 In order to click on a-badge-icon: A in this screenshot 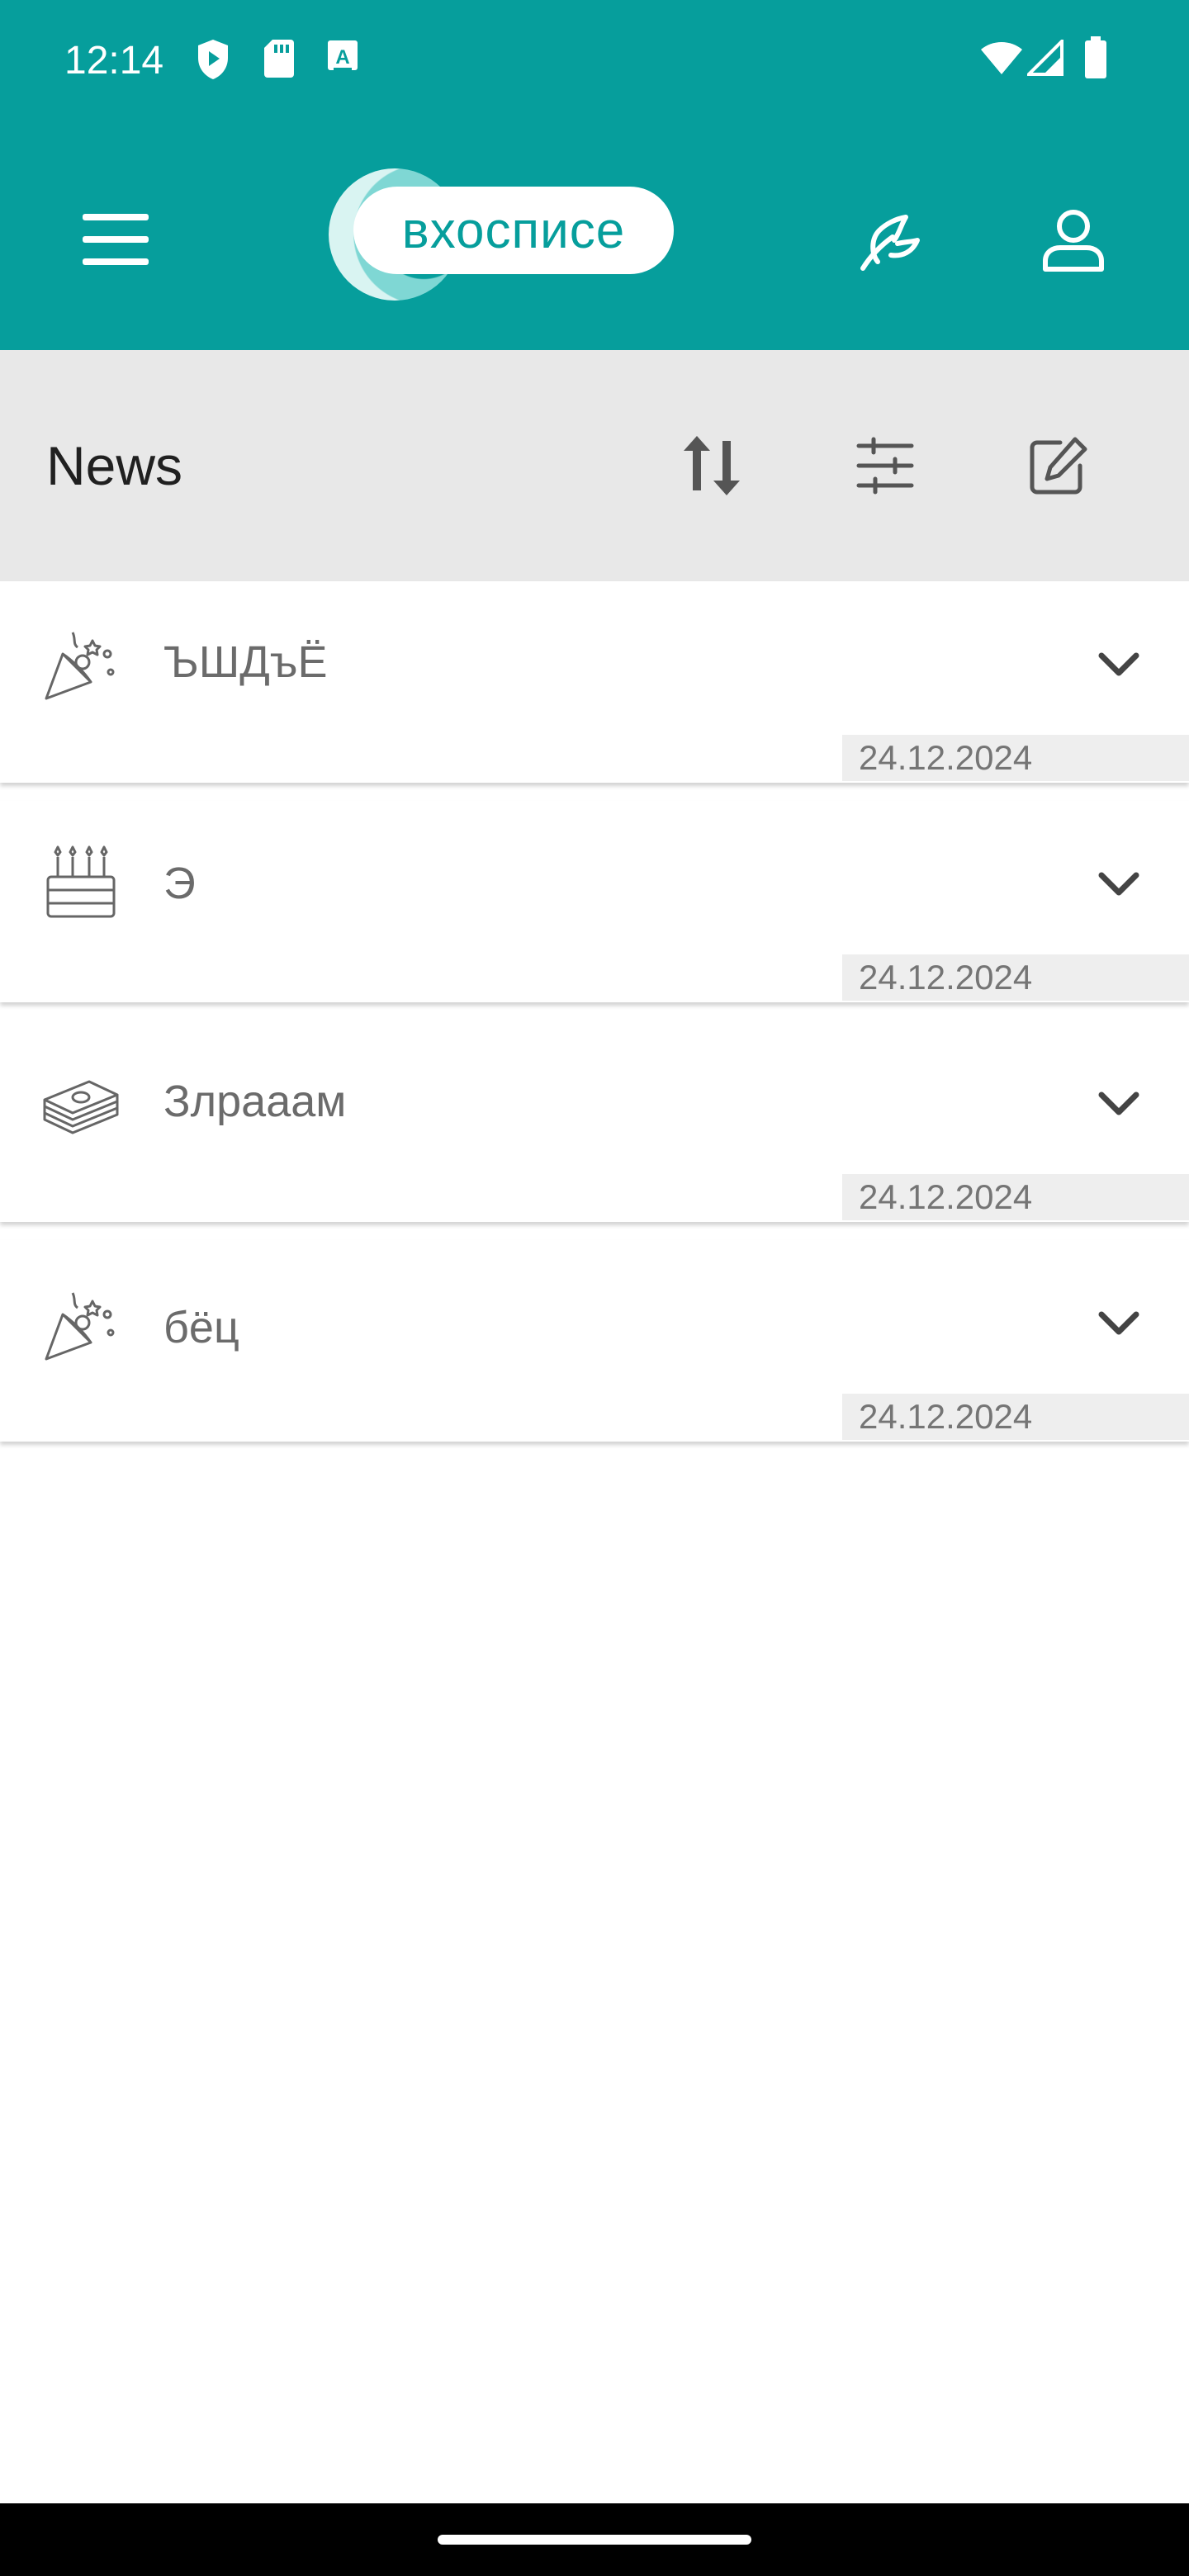, I will do `click(343, 55)`.